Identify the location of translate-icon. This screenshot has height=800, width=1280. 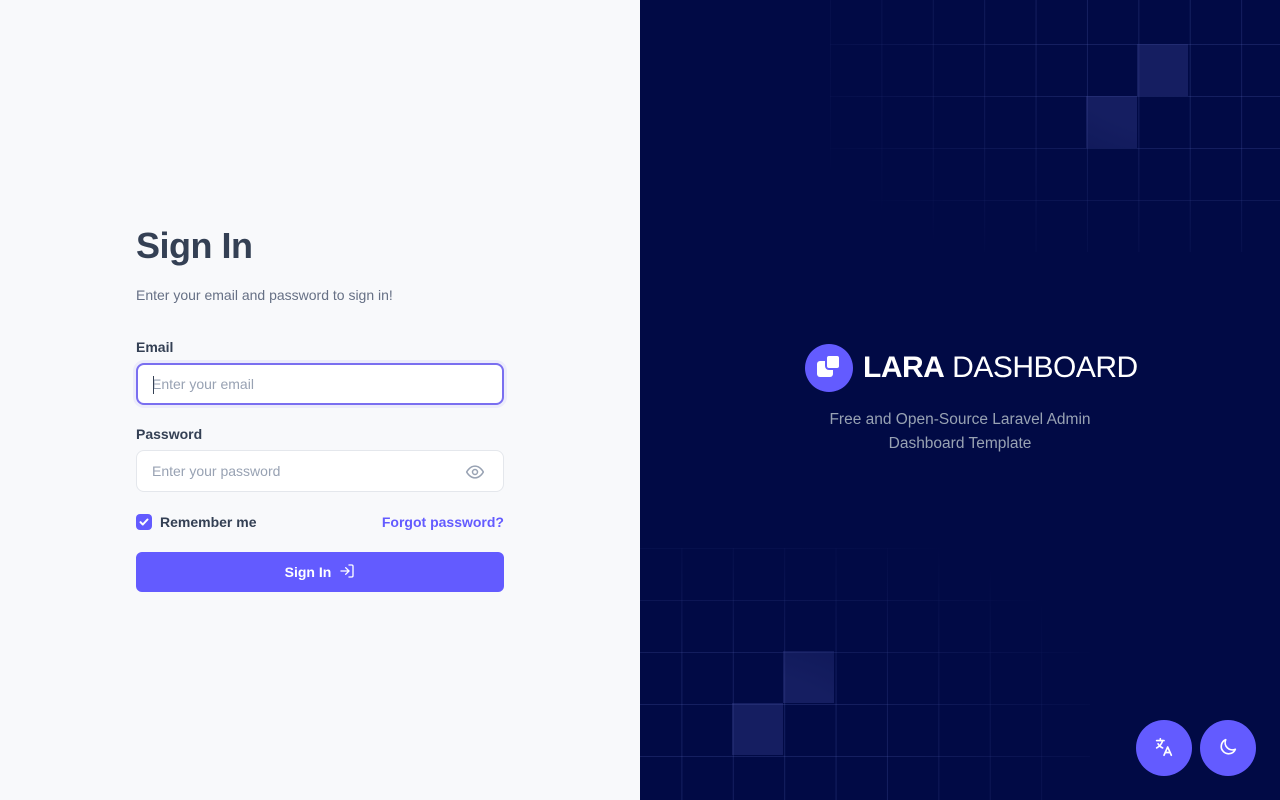
(1164, 748).